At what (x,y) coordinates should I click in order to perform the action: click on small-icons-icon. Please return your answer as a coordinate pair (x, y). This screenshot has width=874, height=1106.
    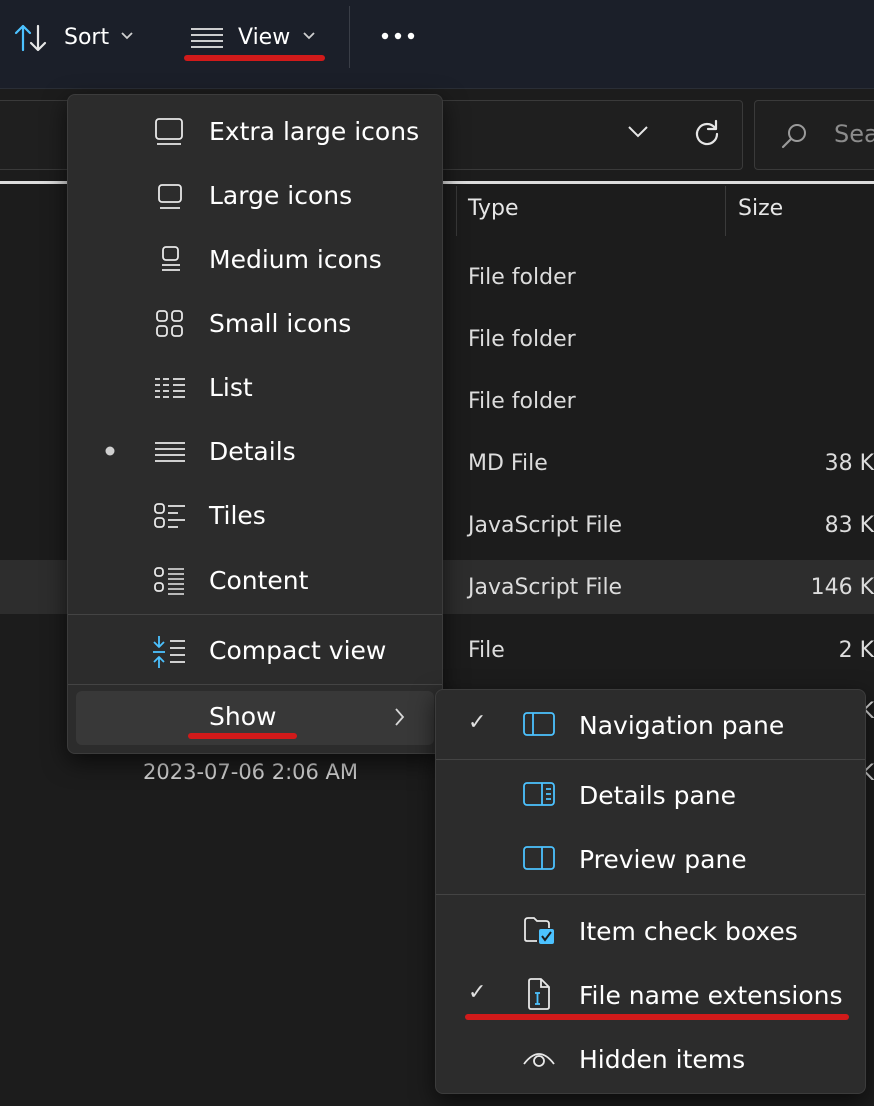
    Looking at the image, I should click on (170, 324).